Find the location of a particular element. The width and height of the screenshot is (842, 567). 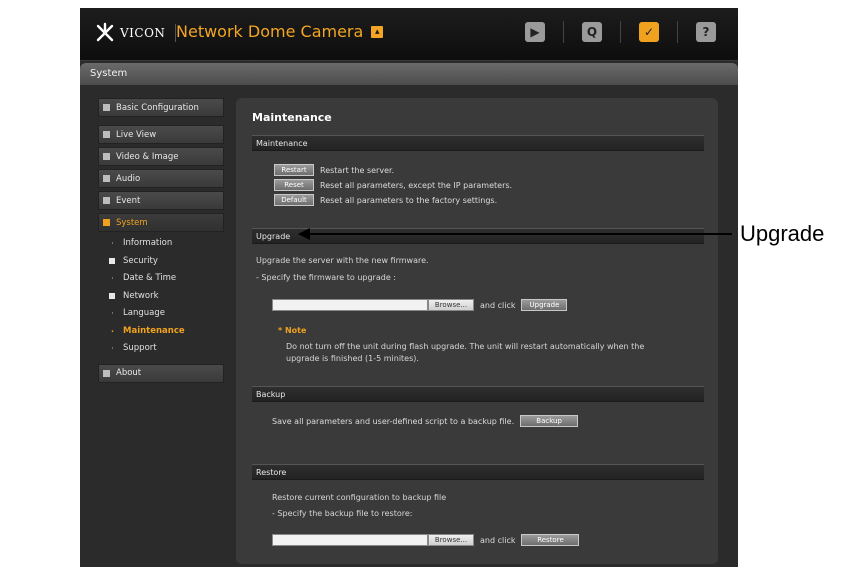

vicon-logo-icon is located at coordinates (105, 33).